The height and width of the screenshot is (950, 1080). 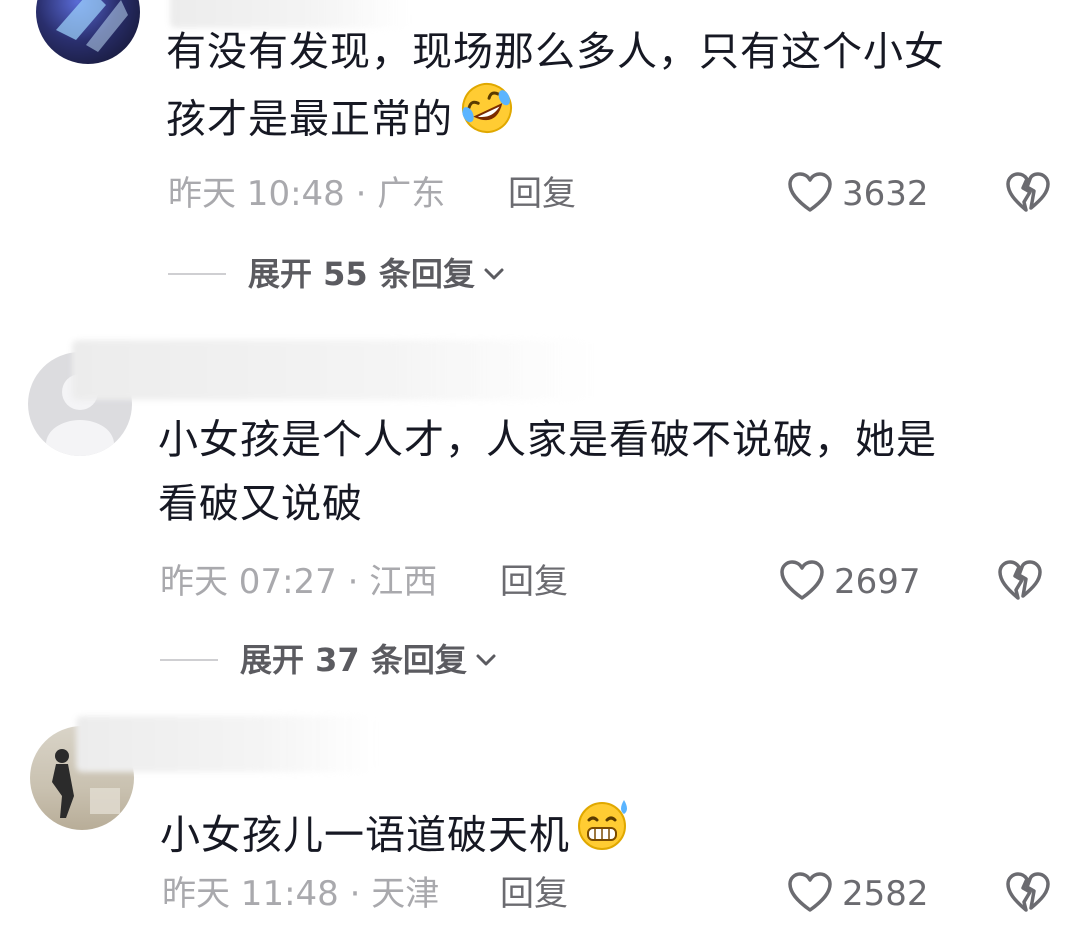 I want to click on expand-replies: 展开 37 条回复, so click(x=329, y=660).